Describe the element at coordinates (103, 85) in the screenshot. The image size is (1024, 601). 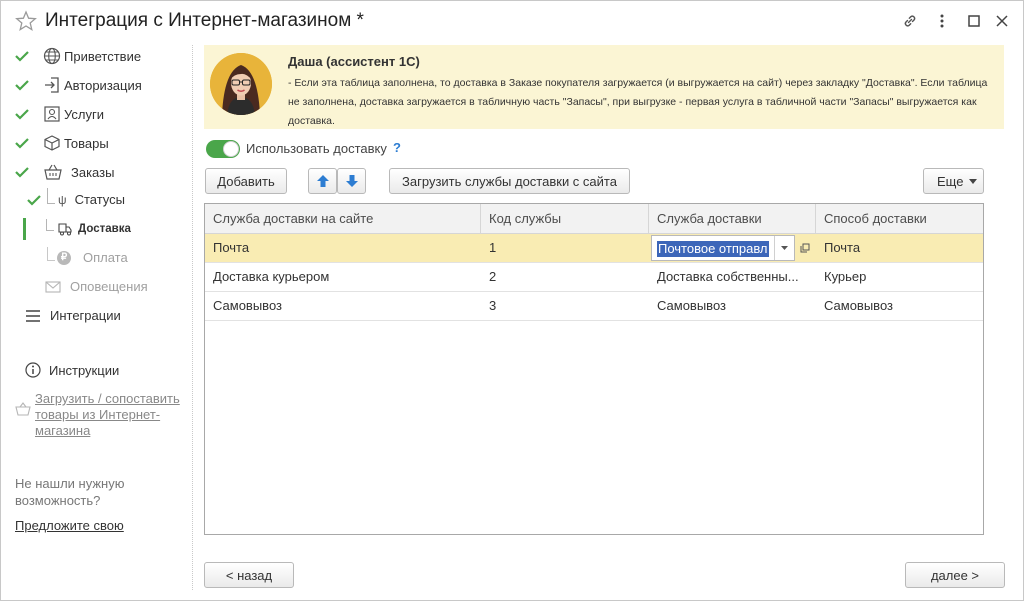
I see `sidebar-item-label: Авторизация` at that location.